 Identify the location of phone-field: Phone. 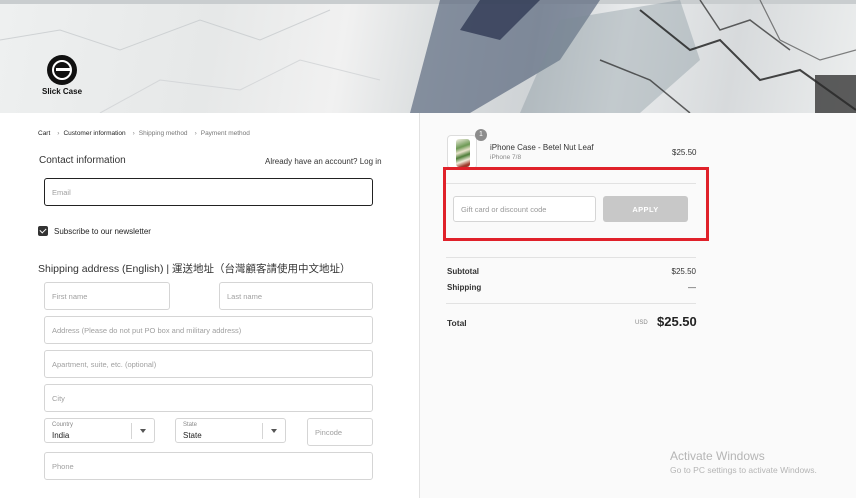
(208, 466).